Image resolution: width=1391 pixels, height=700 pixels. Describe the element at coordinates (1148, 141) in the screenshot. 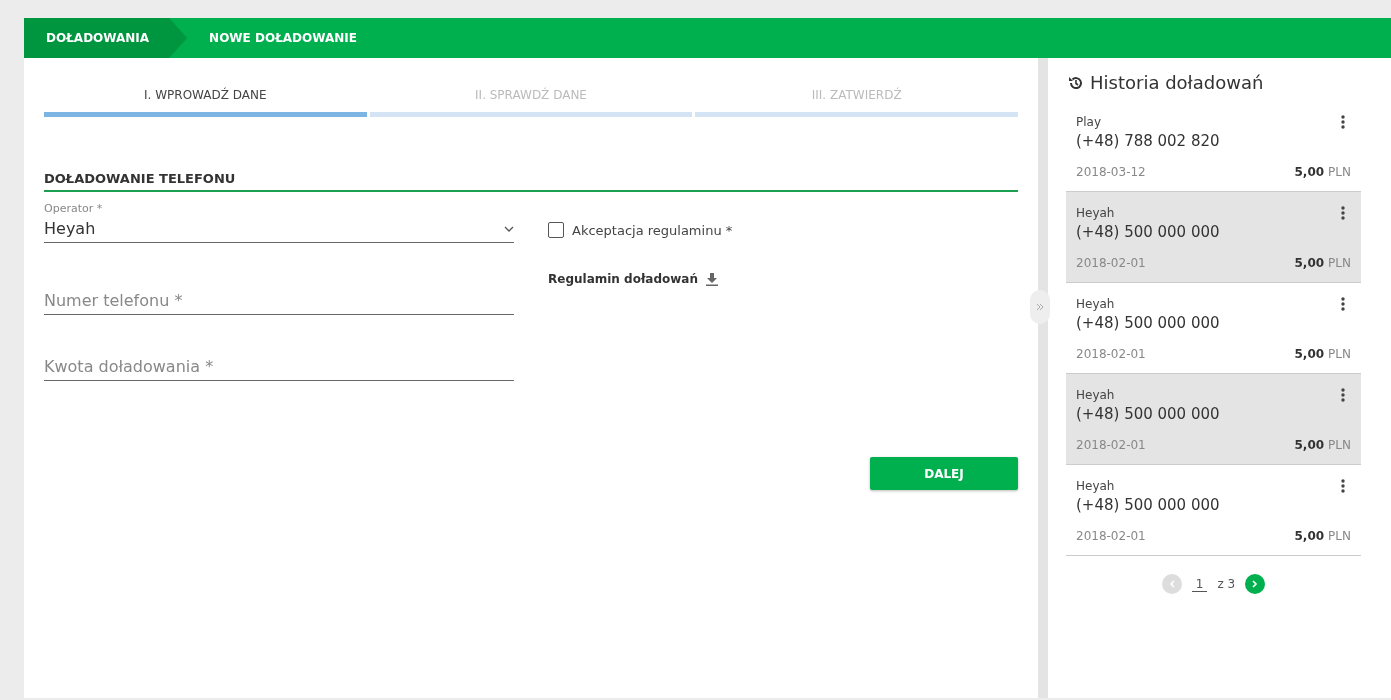

I see `phone-number: (+48) 788 002 820` at that location.